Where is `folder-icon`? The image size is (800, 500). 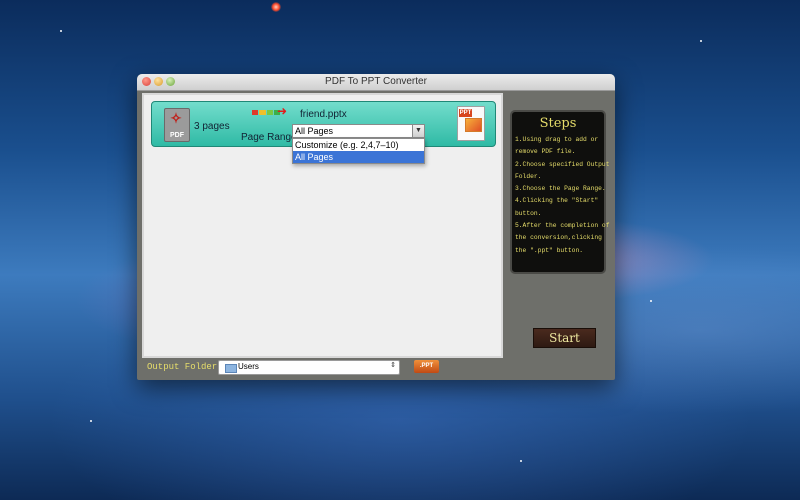
folder-icon is located at coordinates (231, 368).